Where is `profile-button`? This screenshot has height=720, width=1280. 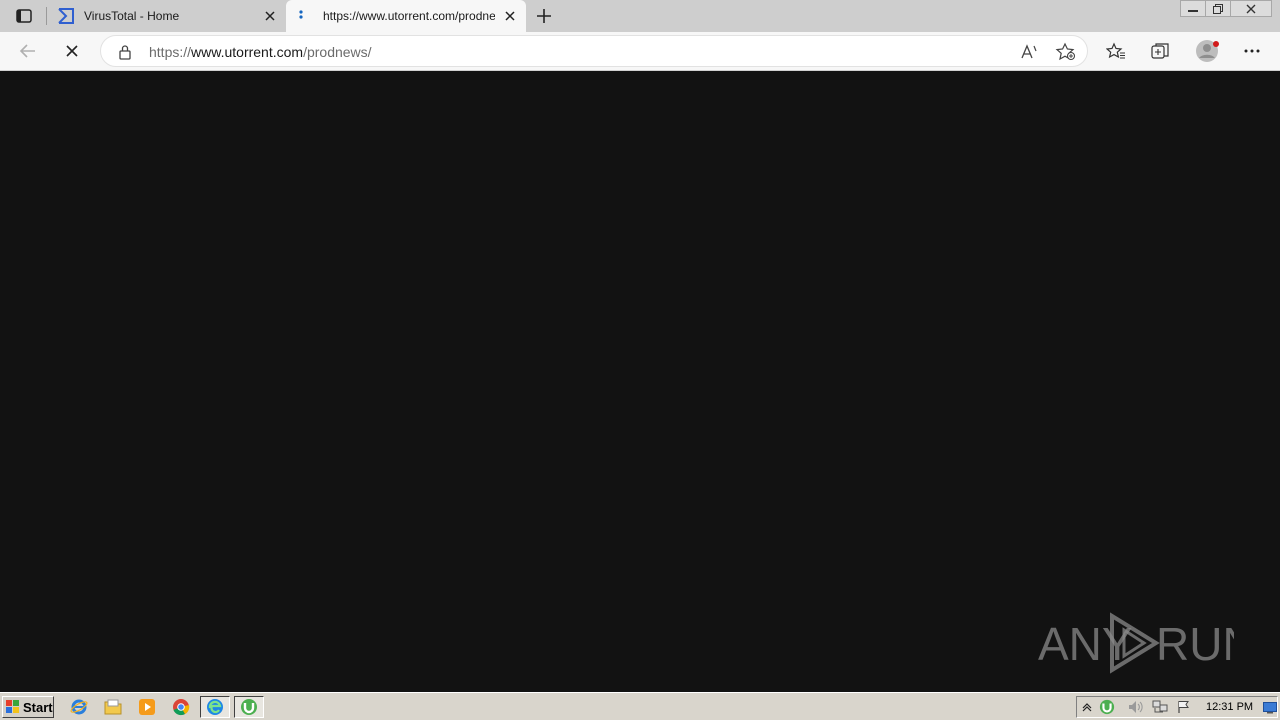 profile-button is located at coordinates (1208, 51).